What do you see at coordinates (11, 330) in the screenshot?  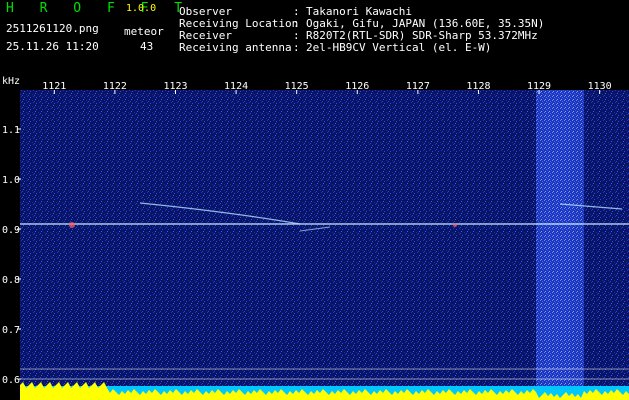 I see `y-tick-label: 0.7` at bounding box center [11, 330].